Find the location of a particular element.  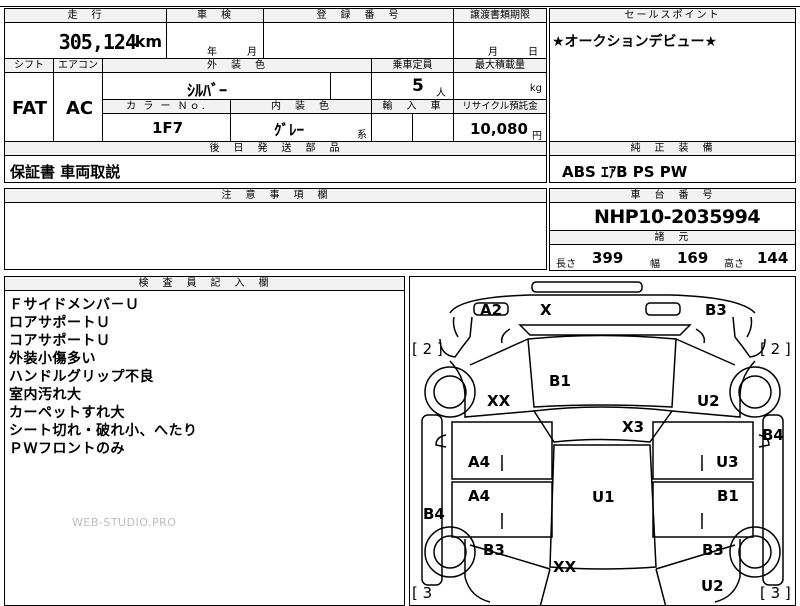

label-b3-left: B3 is located at coordinates (494, 550).